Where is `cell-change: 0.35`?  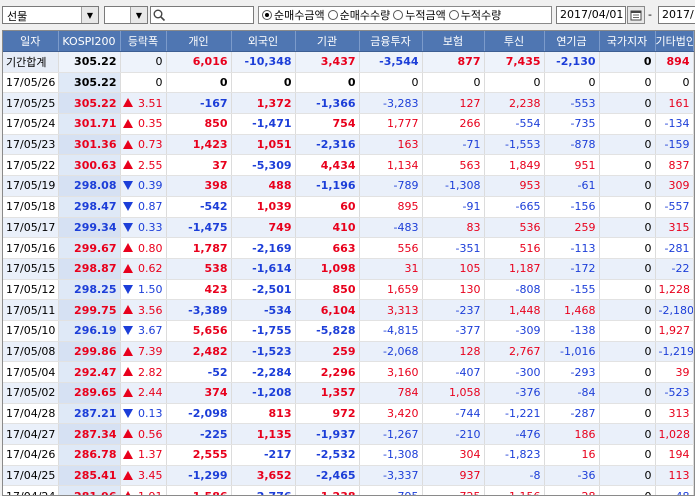
cell-change: 0.35 is located at coordinates (143, 124).